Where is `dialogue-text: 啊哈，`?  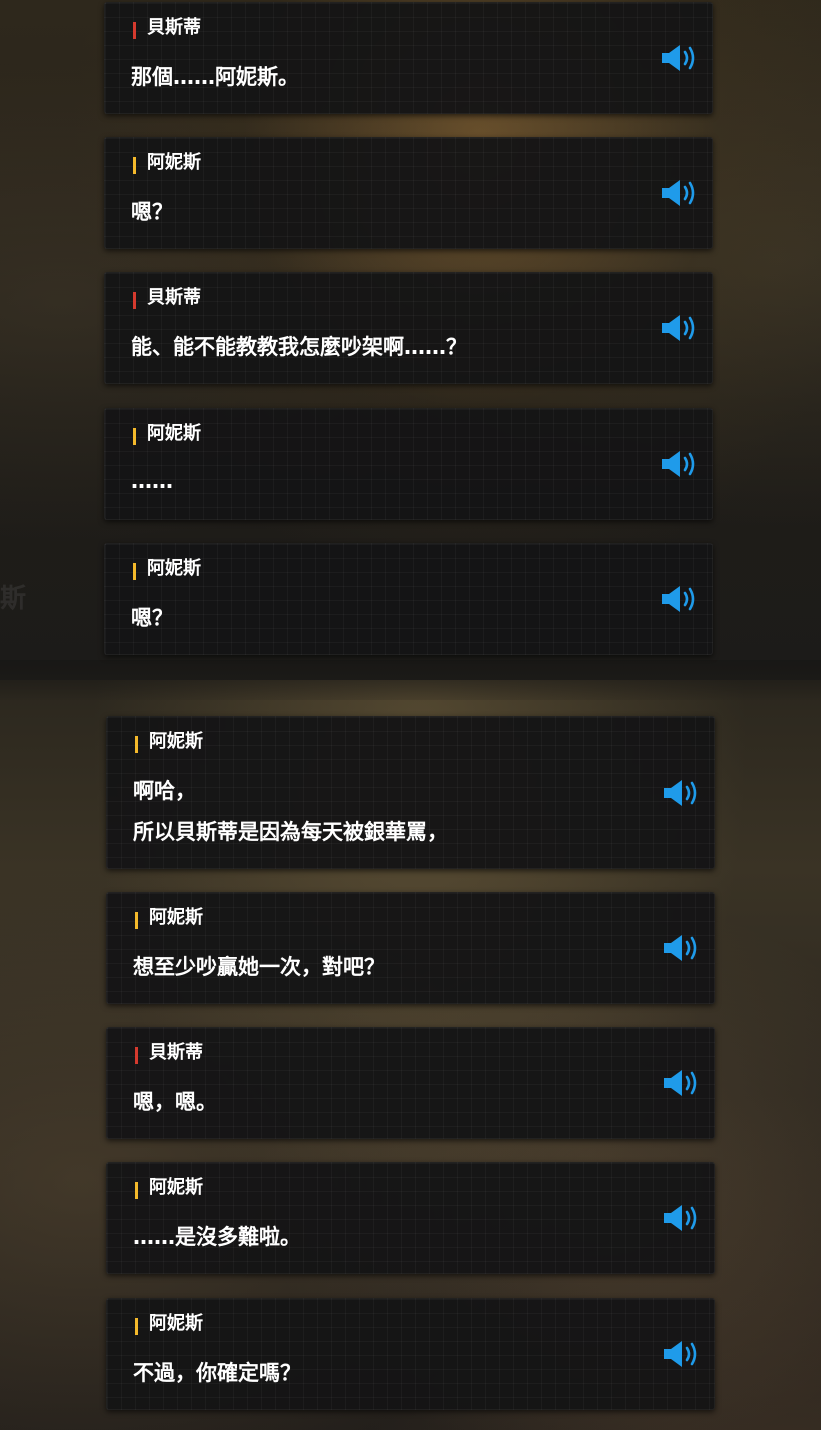 dialogue-text: 啊哈， is located at coordinates (164, 791).